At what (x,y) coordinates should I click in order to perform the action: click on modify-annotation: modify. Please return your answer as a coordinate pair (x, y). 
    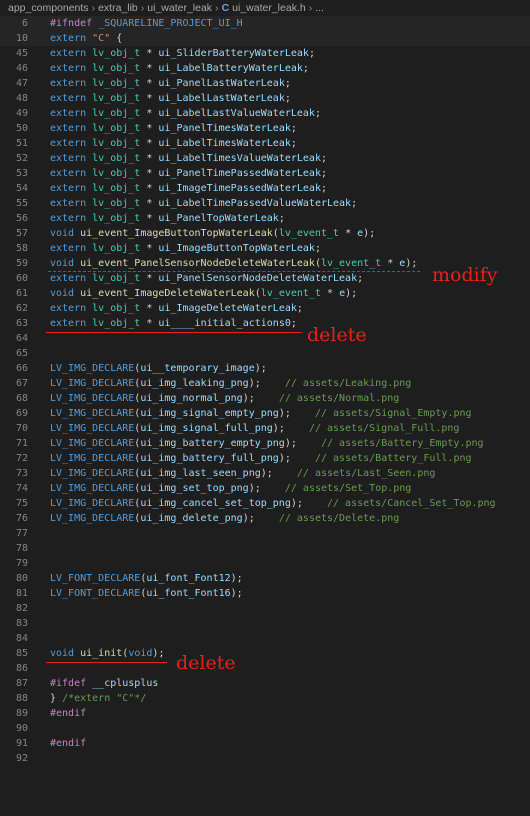
    Looking at the image, I should click on (465, 275).